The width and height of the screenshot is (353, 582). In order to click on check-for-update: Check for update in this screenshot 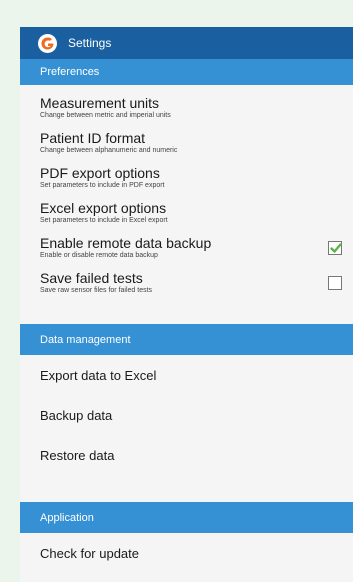, I will do `click(186, 553)`.